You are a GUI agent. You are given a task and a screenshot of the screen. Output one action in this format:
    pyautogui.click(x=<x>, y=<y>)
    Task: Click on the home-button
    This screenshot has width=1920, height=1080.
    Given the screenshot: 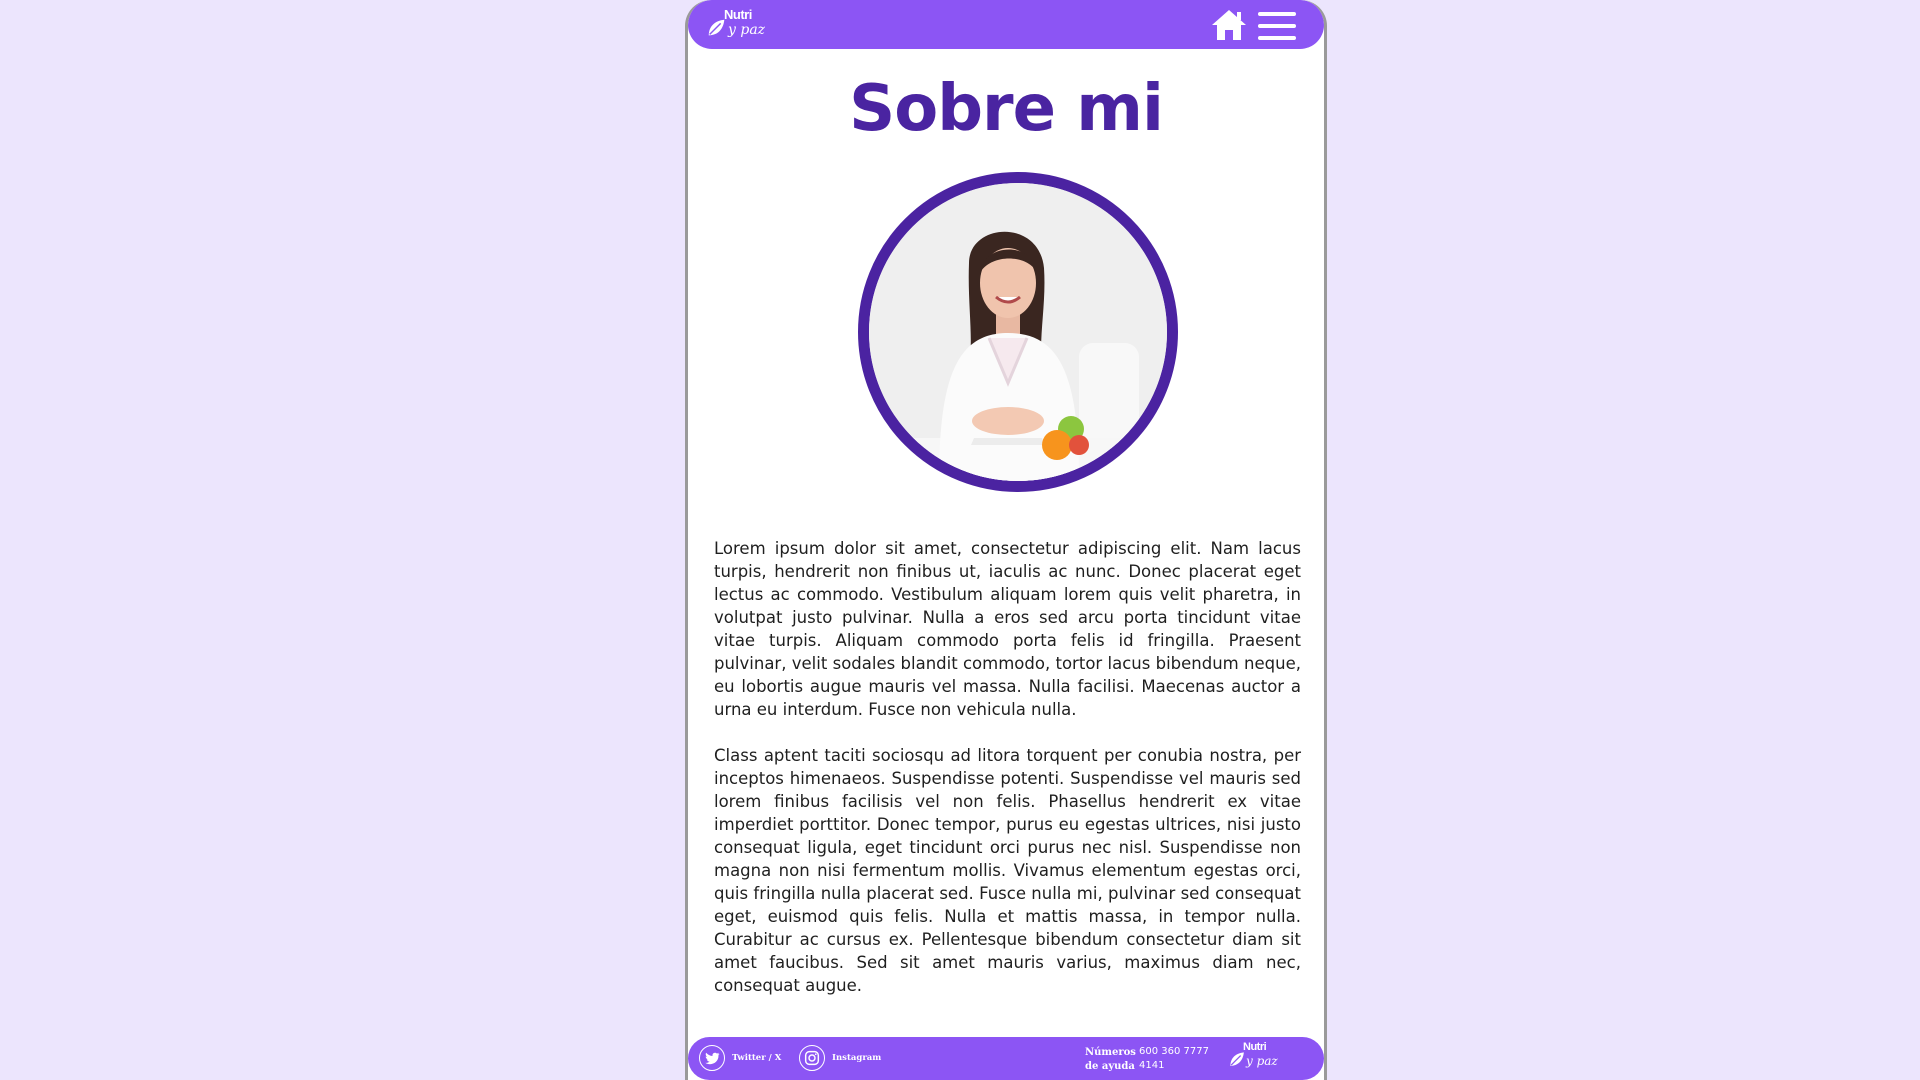 What is the action you would take?
    pyautogui.click(x=1229, y=25)
    